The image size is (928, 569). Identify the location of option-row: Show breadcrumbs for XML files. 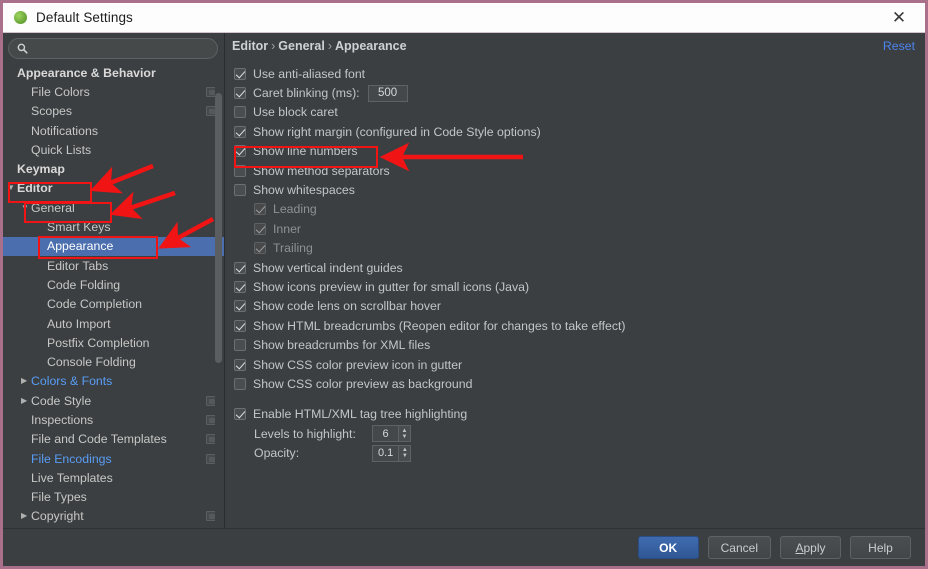
(579, 344).